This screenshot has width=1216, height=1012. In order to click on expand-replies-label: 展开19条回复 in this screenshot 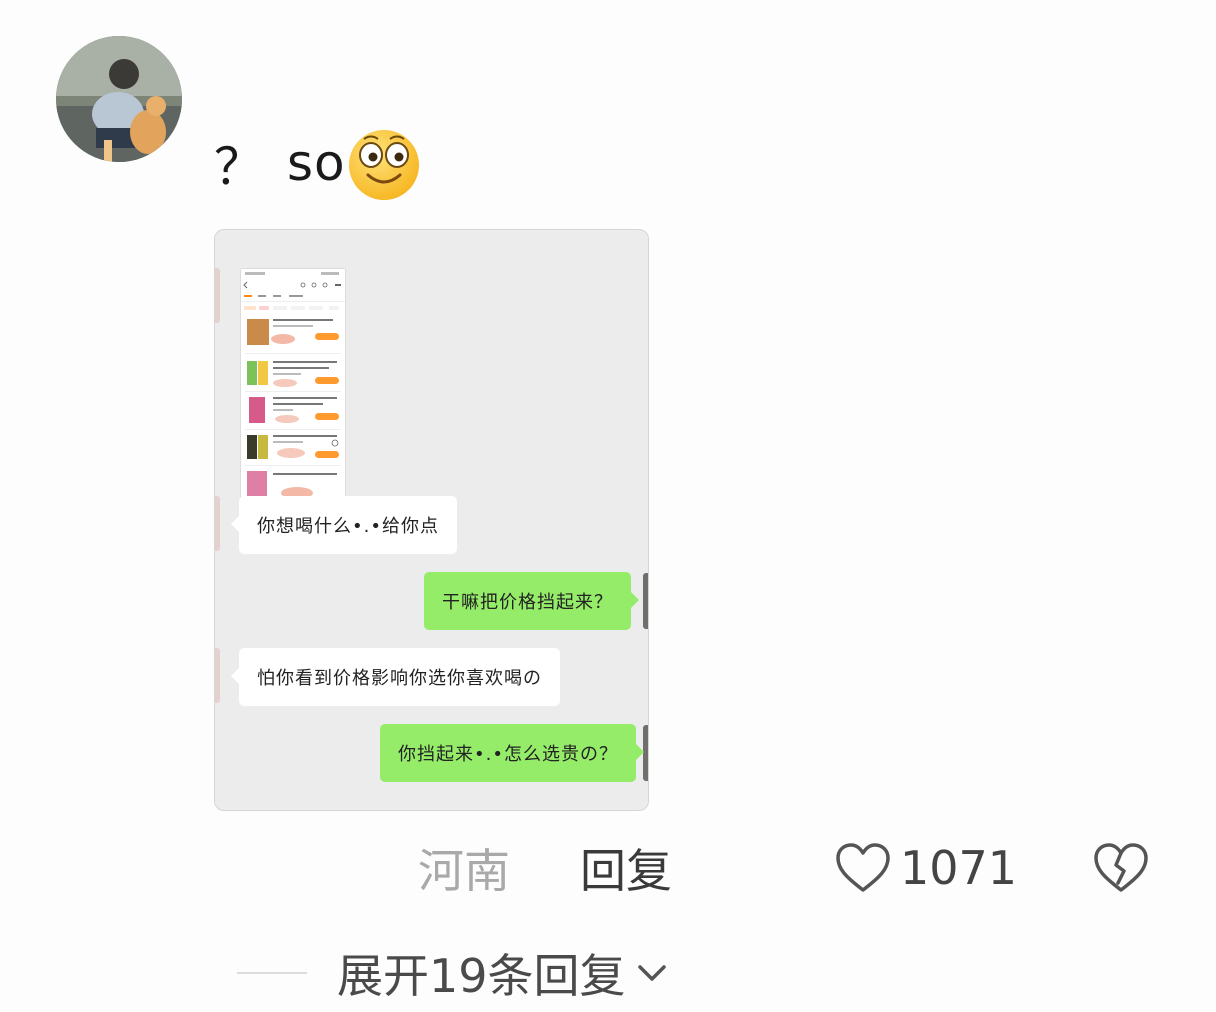, I will do `click(481, 976)`.